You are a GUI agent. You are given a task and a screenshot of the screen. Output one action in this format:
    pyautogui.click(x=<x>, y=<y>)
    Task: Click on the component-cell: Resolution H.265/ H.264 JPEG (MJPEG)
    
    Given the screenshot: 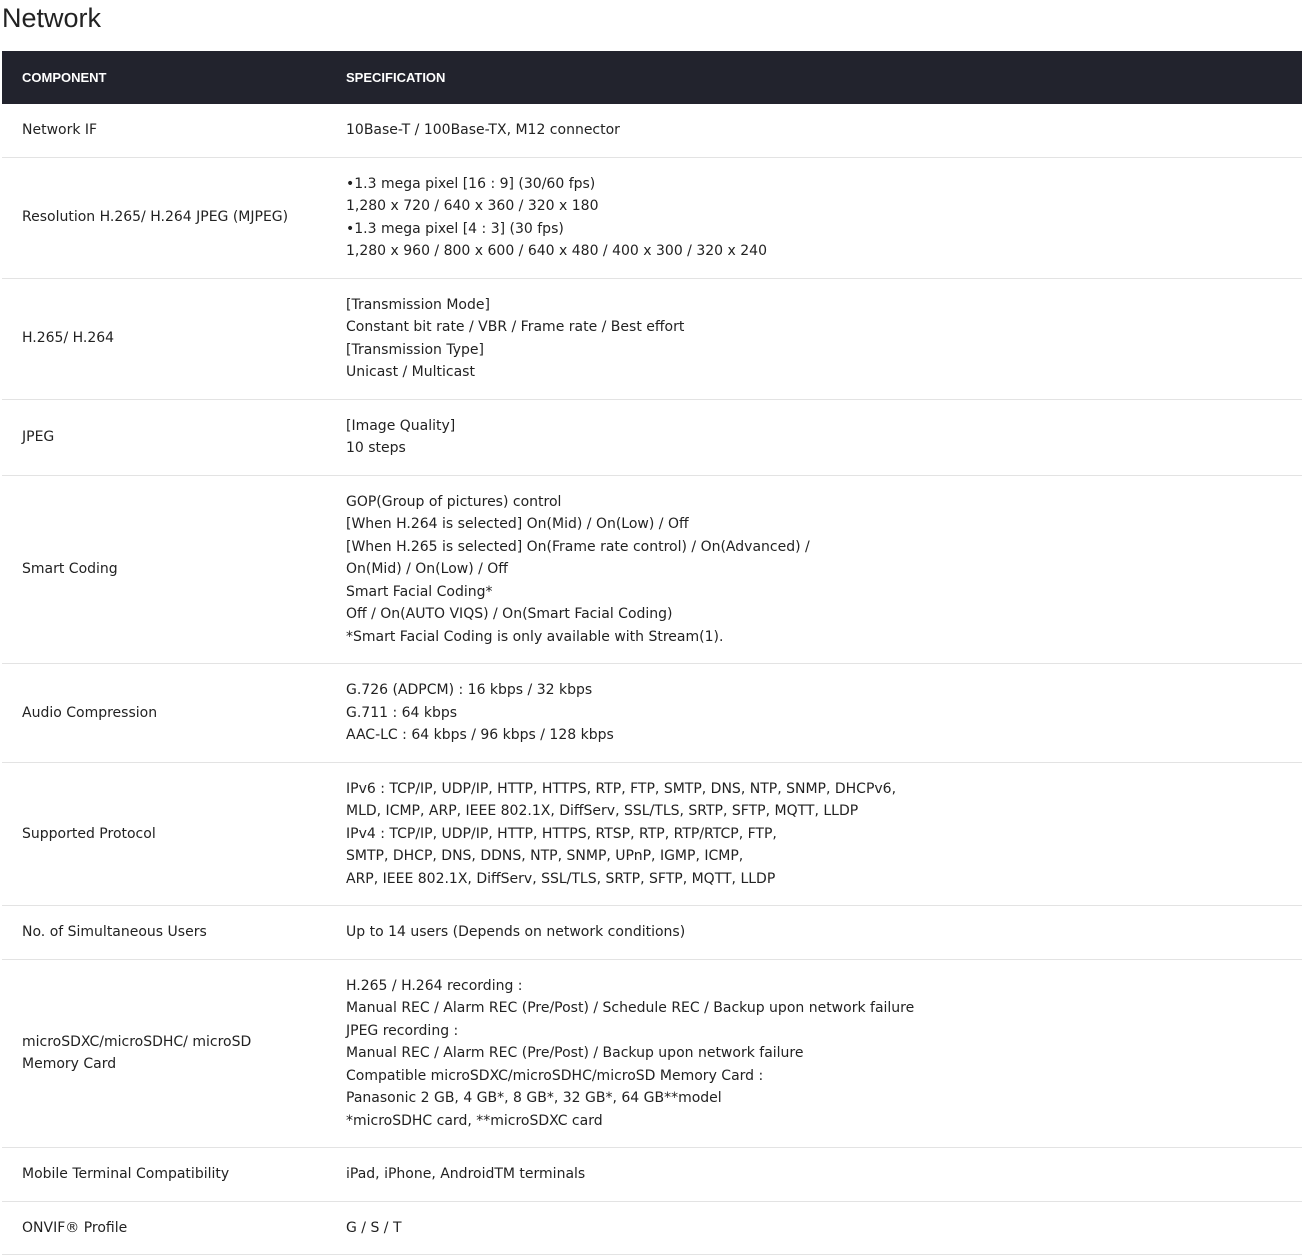 What is the action you would take?
    pyautogui.click(x=162, y=218)
    